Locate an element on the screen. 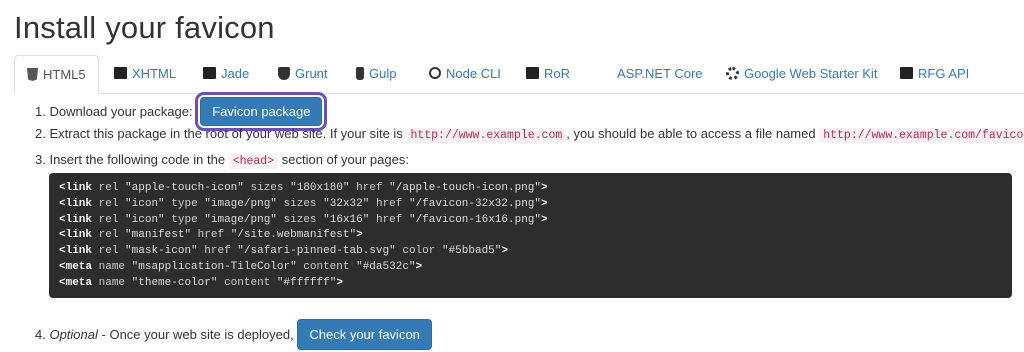 Image resolution: width=1024 pixels, height=352 pixels. favicon-url-code: http://www.example.com/favicon.ico is located at coordinates (921, 135).